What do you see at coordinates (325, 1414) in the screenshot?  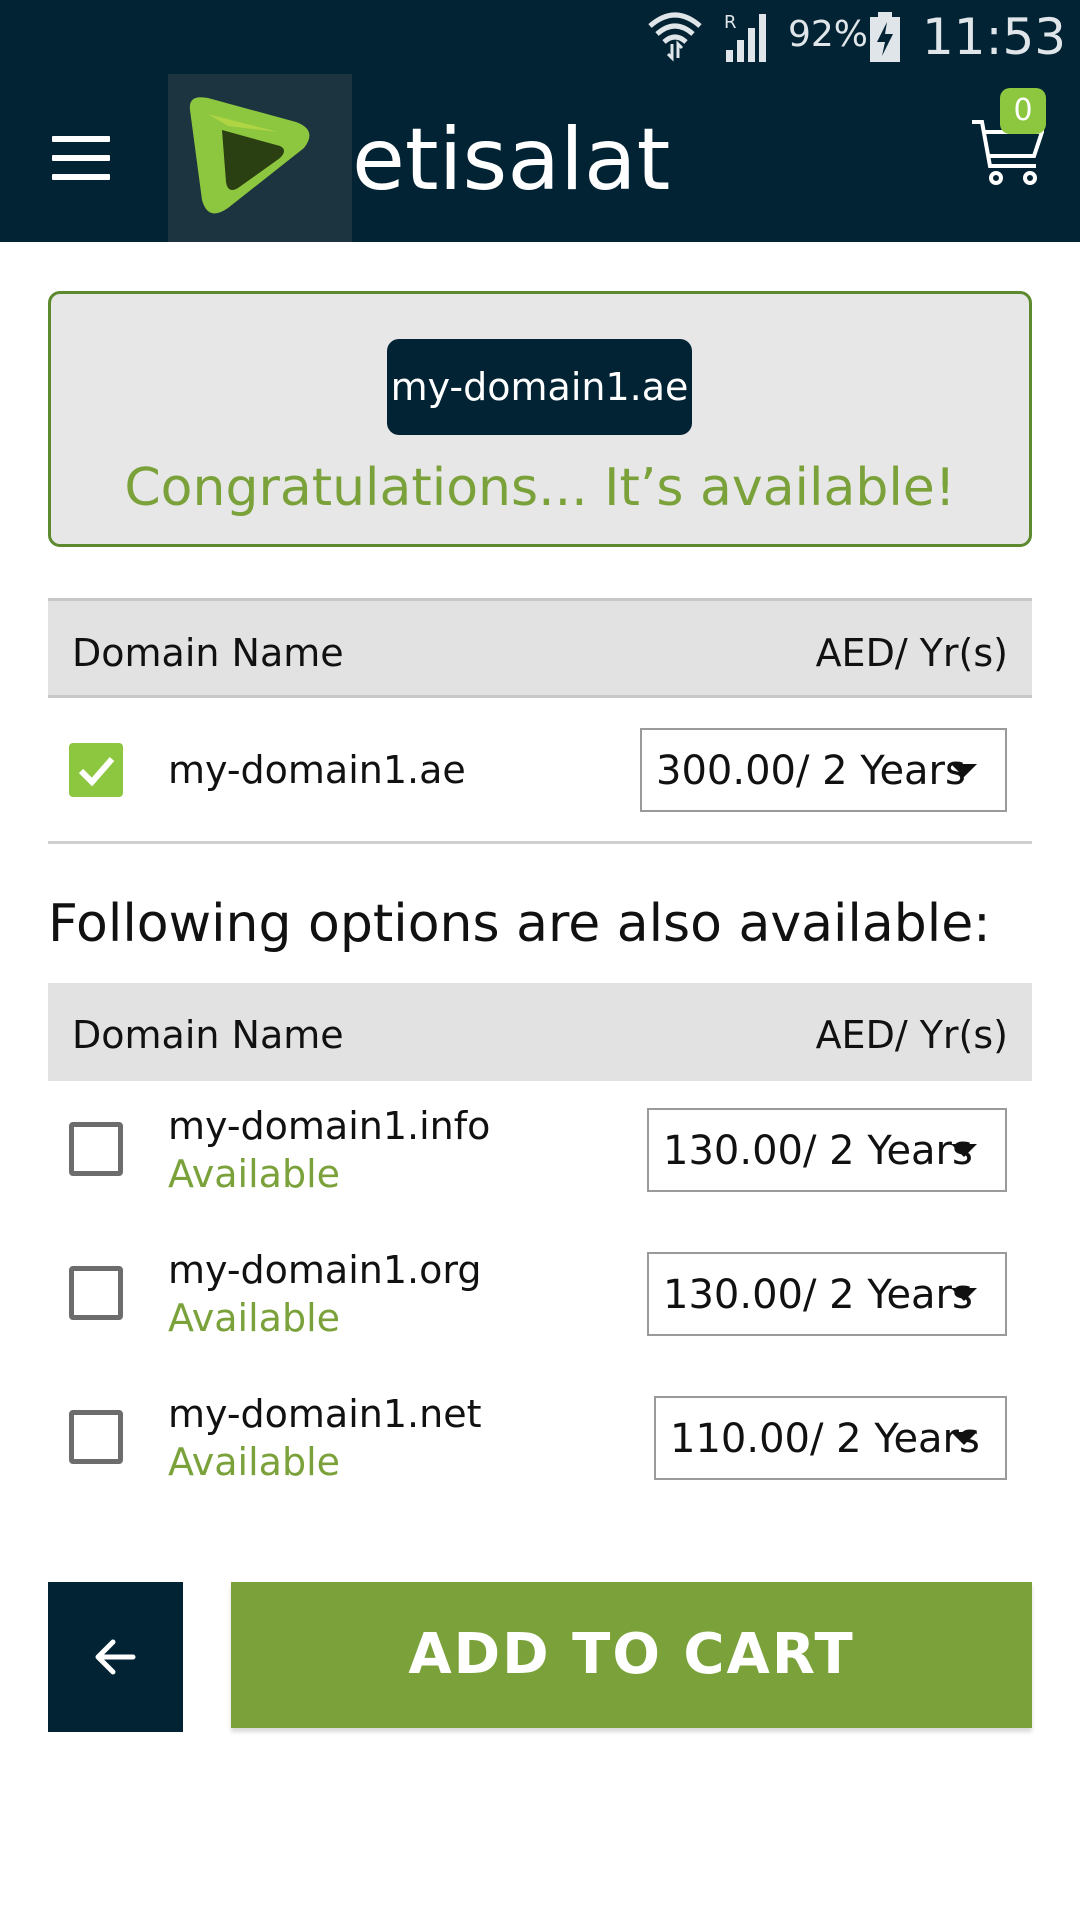 I see `alt-domain-name: my-domain1.net` at bounding box center [325, 1414].